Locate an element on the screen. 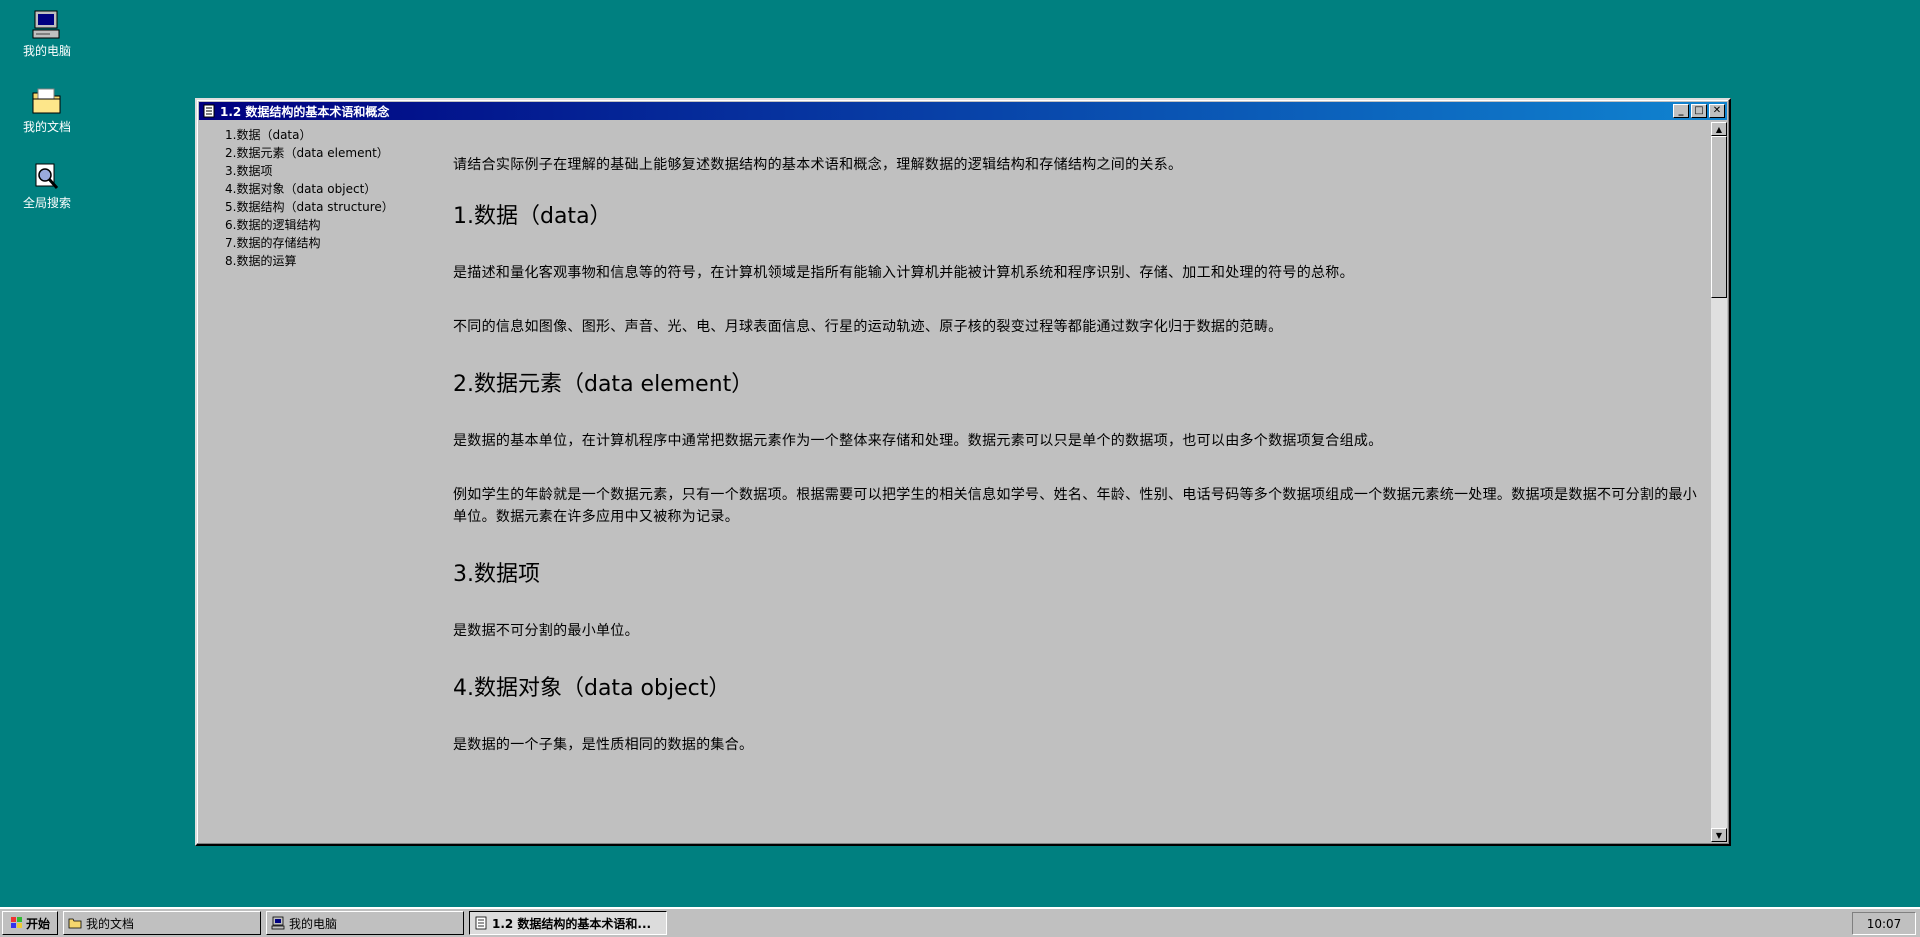  start-label: 开始 is located at coordinates (37, 923).